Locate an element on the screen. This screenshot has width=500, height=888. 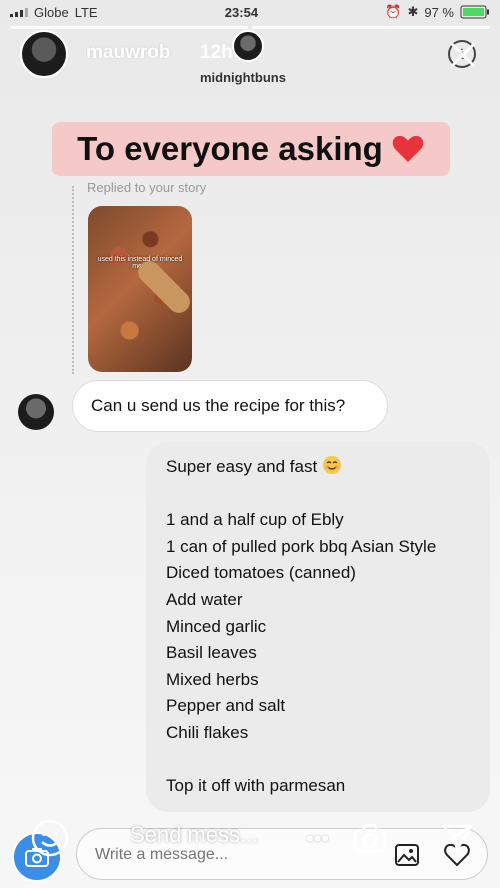
send-plane-icon is located at coordinates (457, 837).